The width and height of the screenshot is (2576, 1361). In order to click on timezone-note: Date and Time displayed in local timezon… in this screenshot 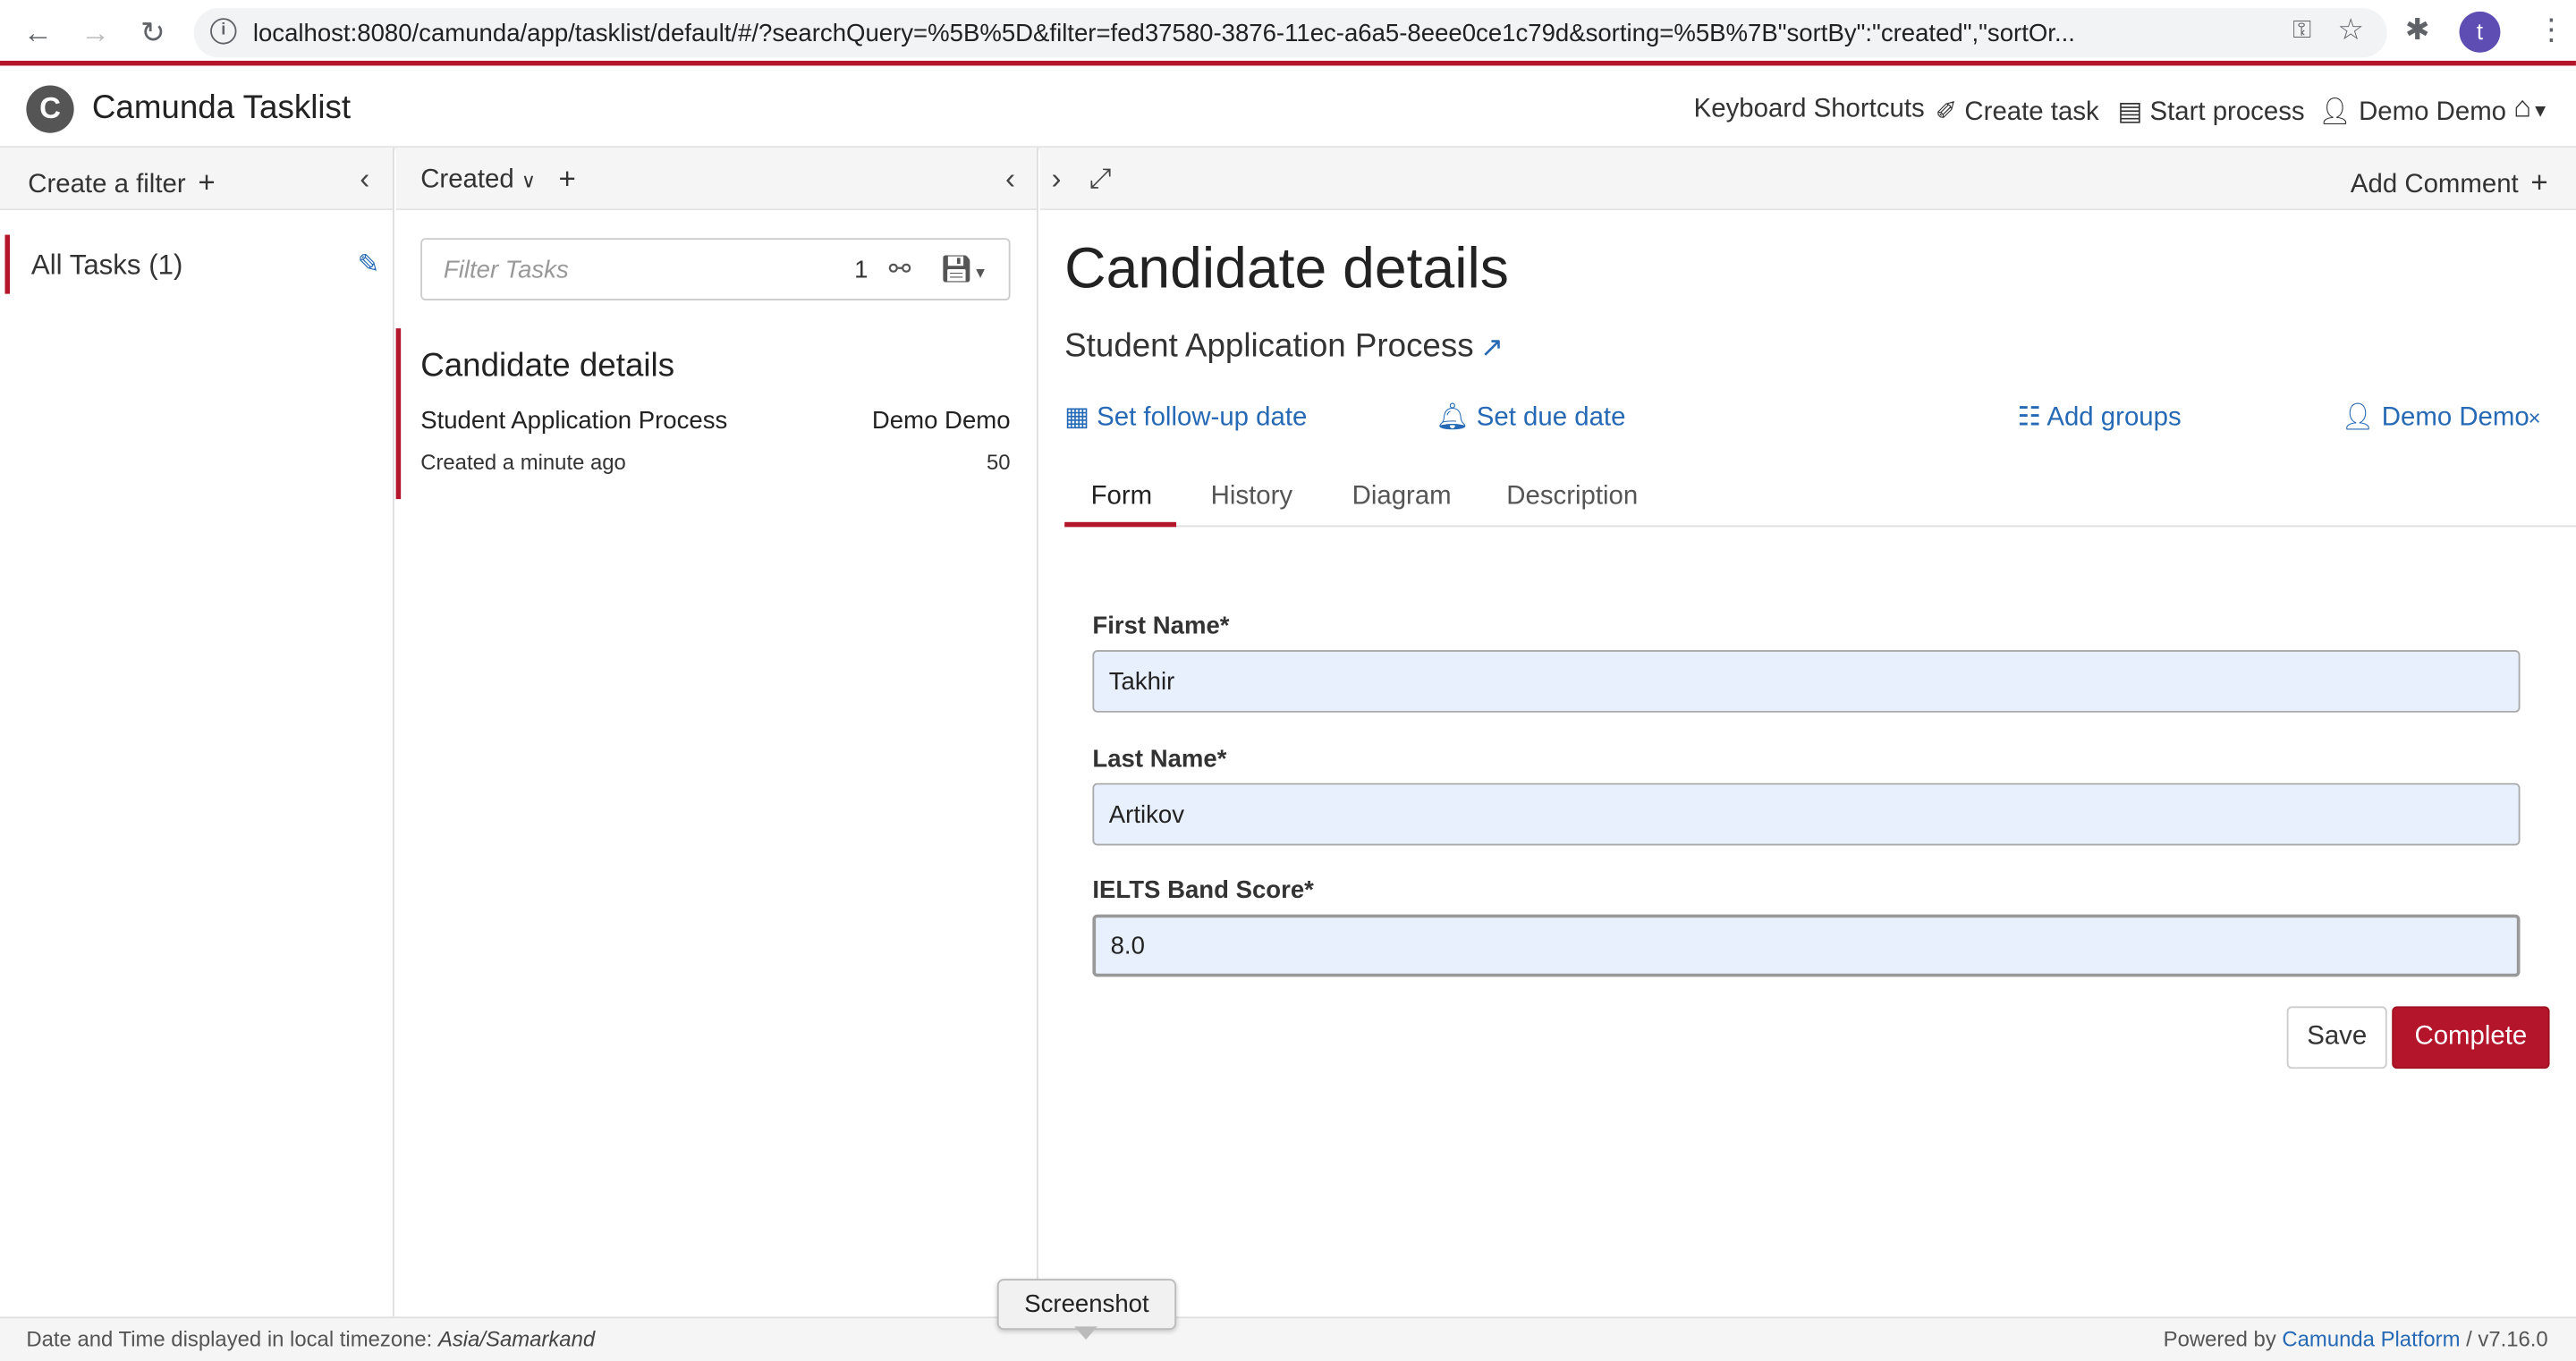, I will do `click(310, 1338)`.